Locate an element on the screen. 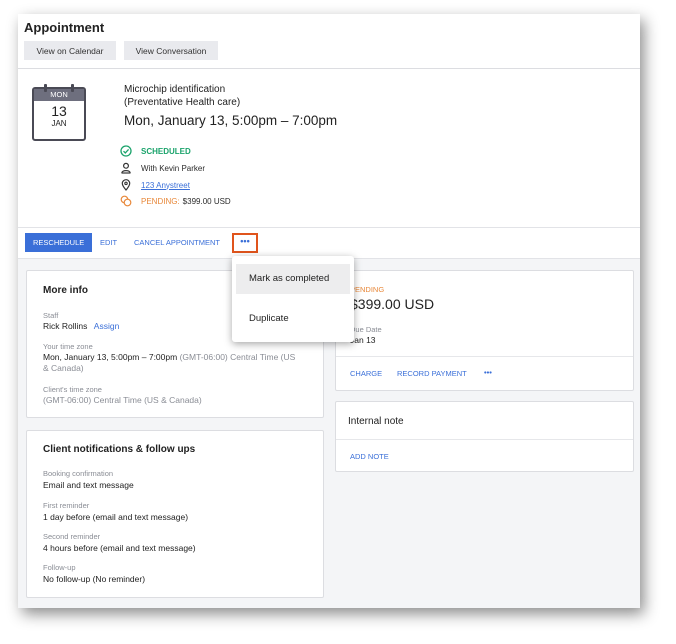  due-date-label: Due Date is located at coordinates (366, 329).